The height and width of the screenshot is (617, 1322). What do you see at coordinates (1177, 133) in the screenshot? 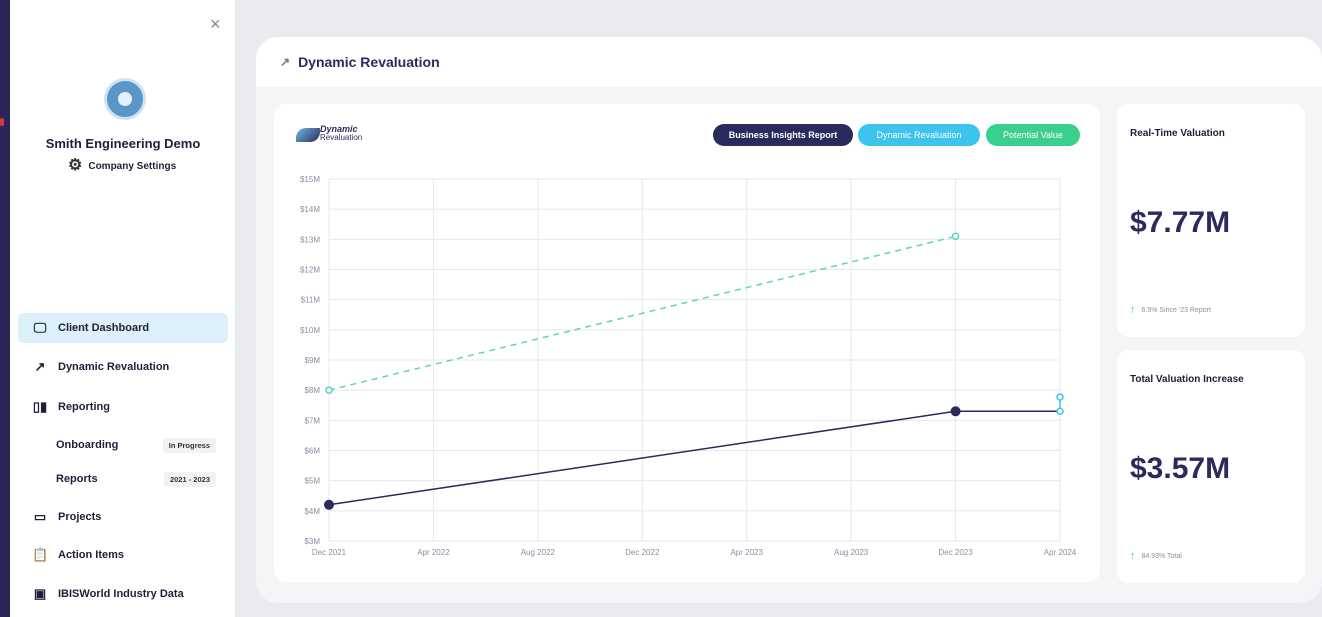
I see `card-title: Real-Time Valuation` at bounding box center [1177, 133].